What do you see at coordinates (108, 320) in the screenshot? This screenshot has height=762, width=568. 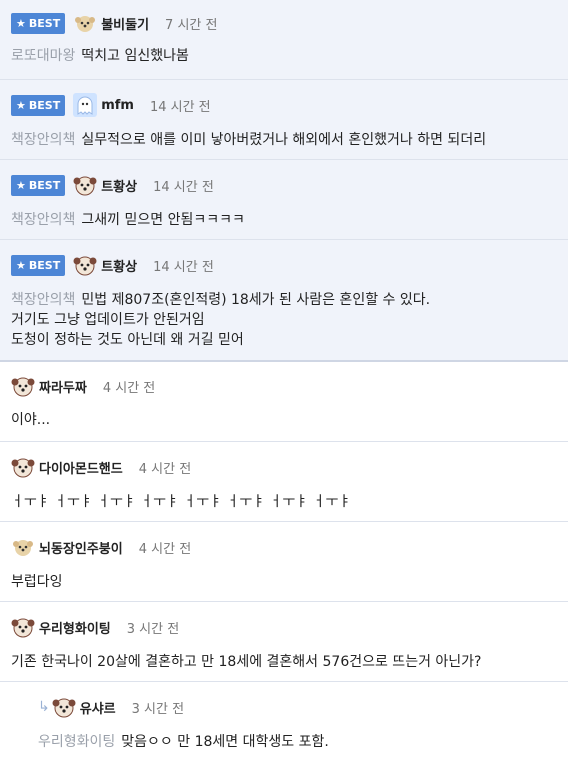 I see `comment-text: 거기도 그냥 업데이트가 안된거임` at bounding box center [108, 320].